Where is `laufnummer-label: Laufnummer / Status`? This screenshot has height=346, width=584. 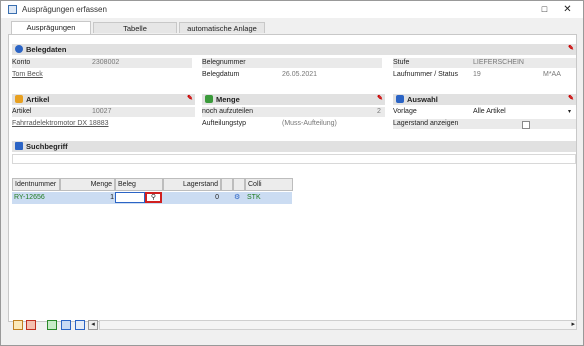 laufnummer-label: Laufnummer / Status is located at coordinates (425, 74).